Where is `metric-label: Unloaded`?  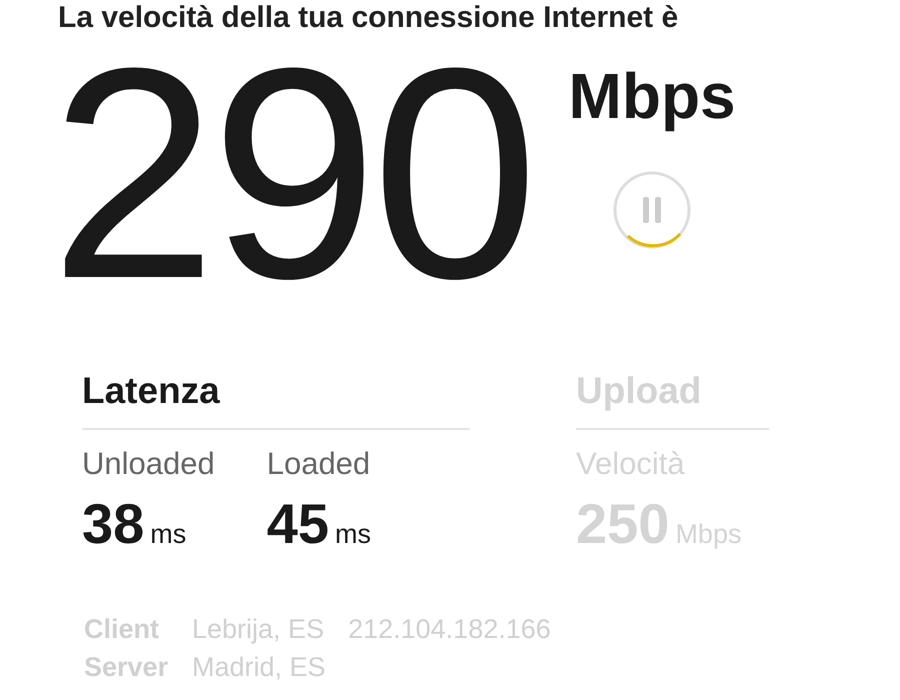
metric-label: Unloaded is located at coordinates (148, 464).